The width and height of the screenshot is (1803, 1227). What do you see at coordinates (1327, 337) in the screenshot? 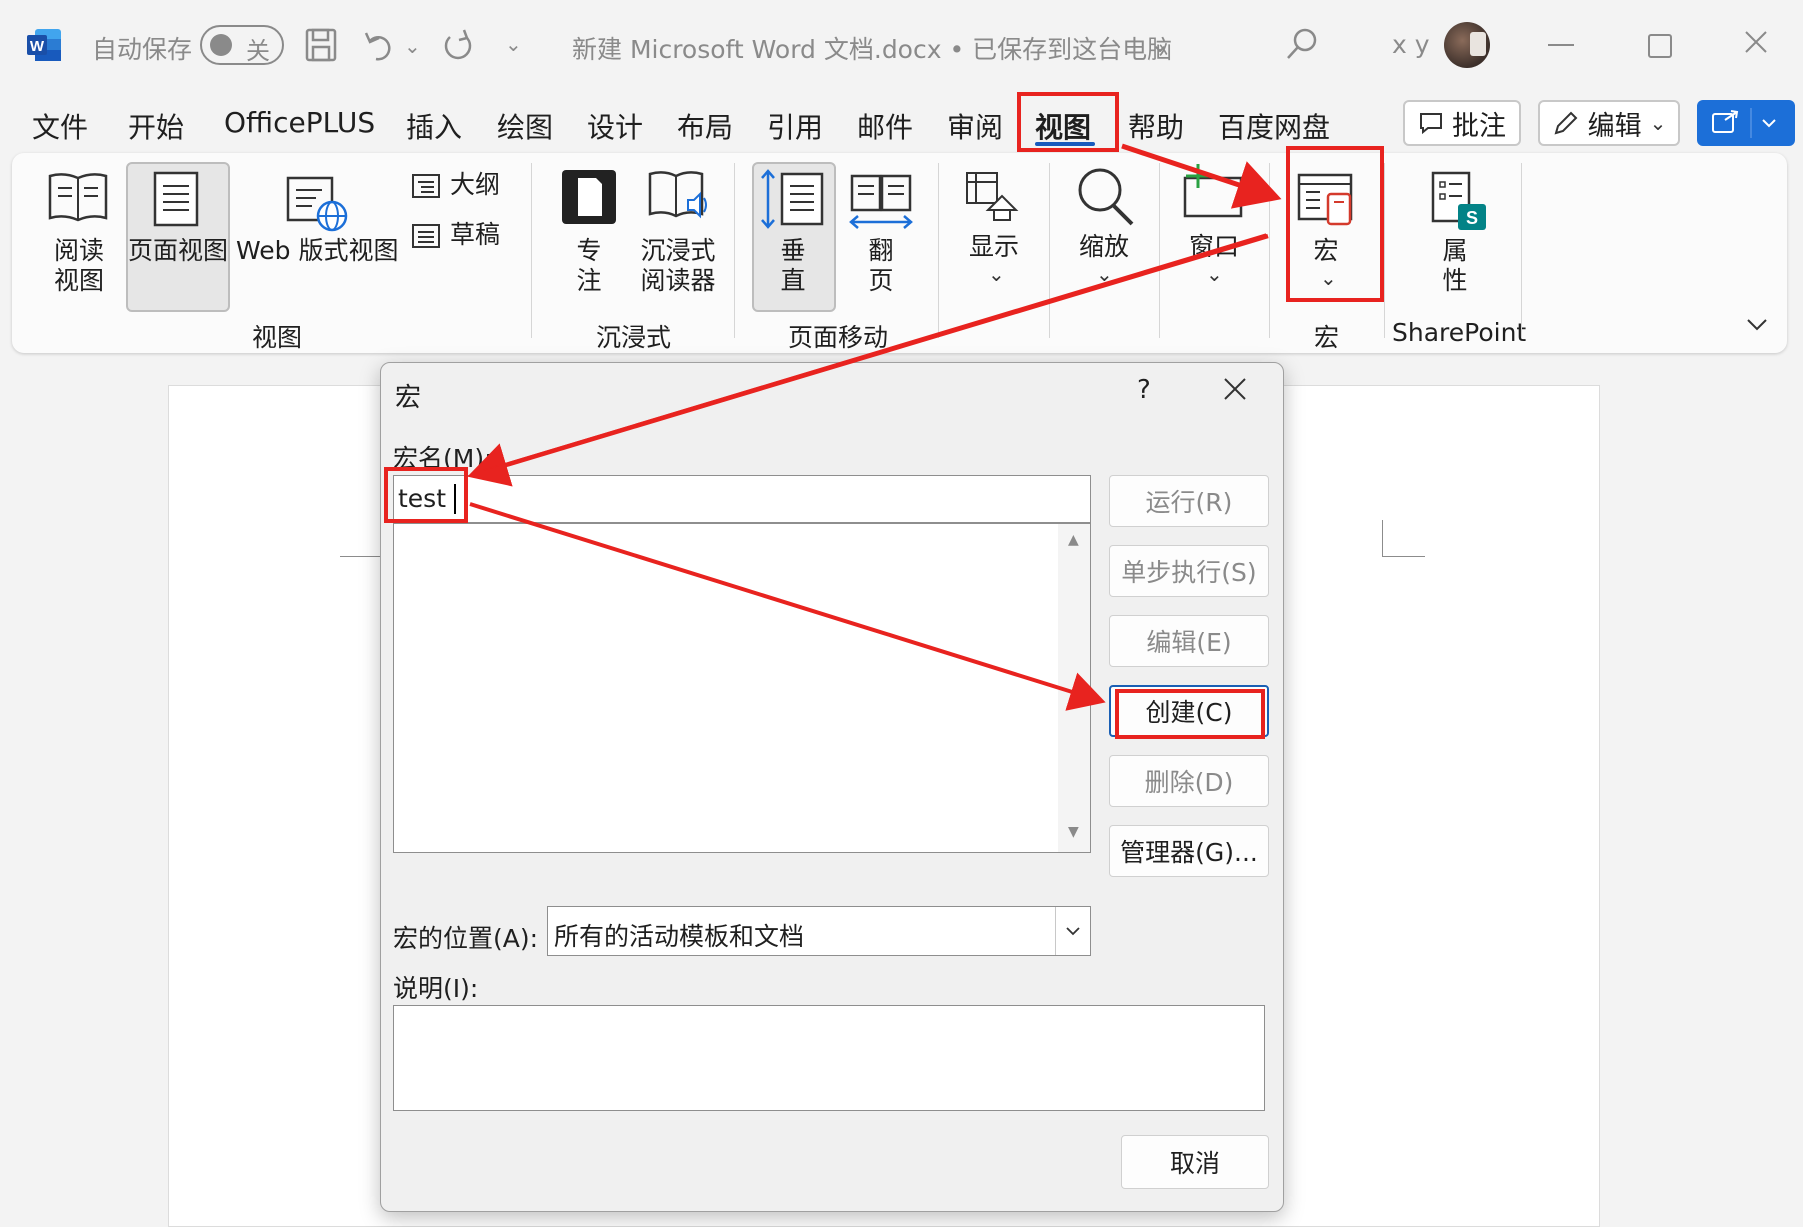
I see `macros-group-label: 宏` at bounding box center [1327, 337].